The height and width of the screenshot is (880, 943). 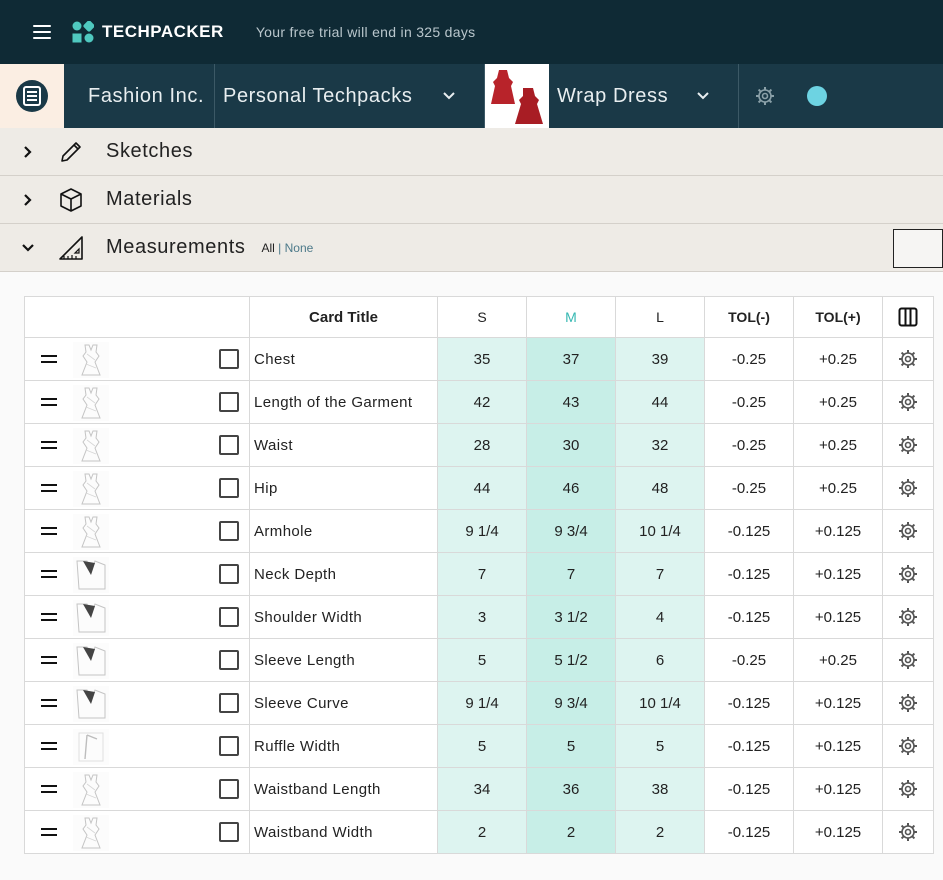 What do you see at coordinates (350, 96) in the screenshot?
I see `techpacks-selector: Personal Techpacks` at bounding box center [350, 96].